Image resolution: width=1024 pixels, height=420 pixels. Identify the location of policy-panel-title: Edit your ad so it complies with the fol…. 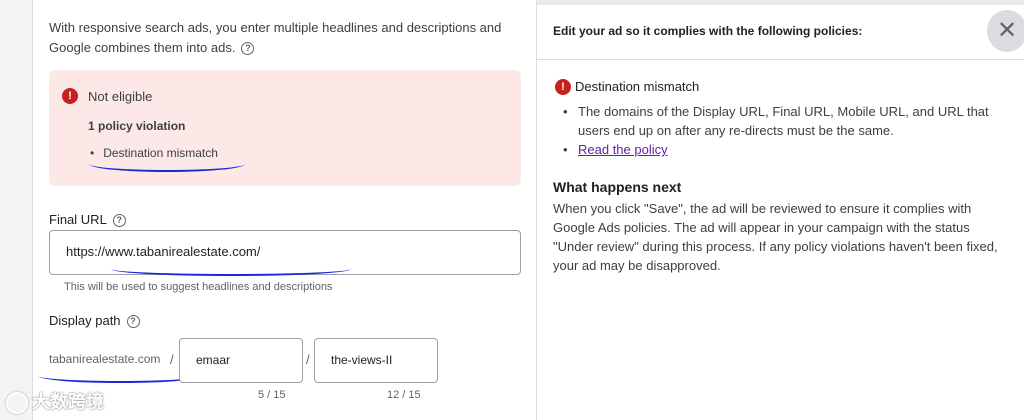
(708, 31).